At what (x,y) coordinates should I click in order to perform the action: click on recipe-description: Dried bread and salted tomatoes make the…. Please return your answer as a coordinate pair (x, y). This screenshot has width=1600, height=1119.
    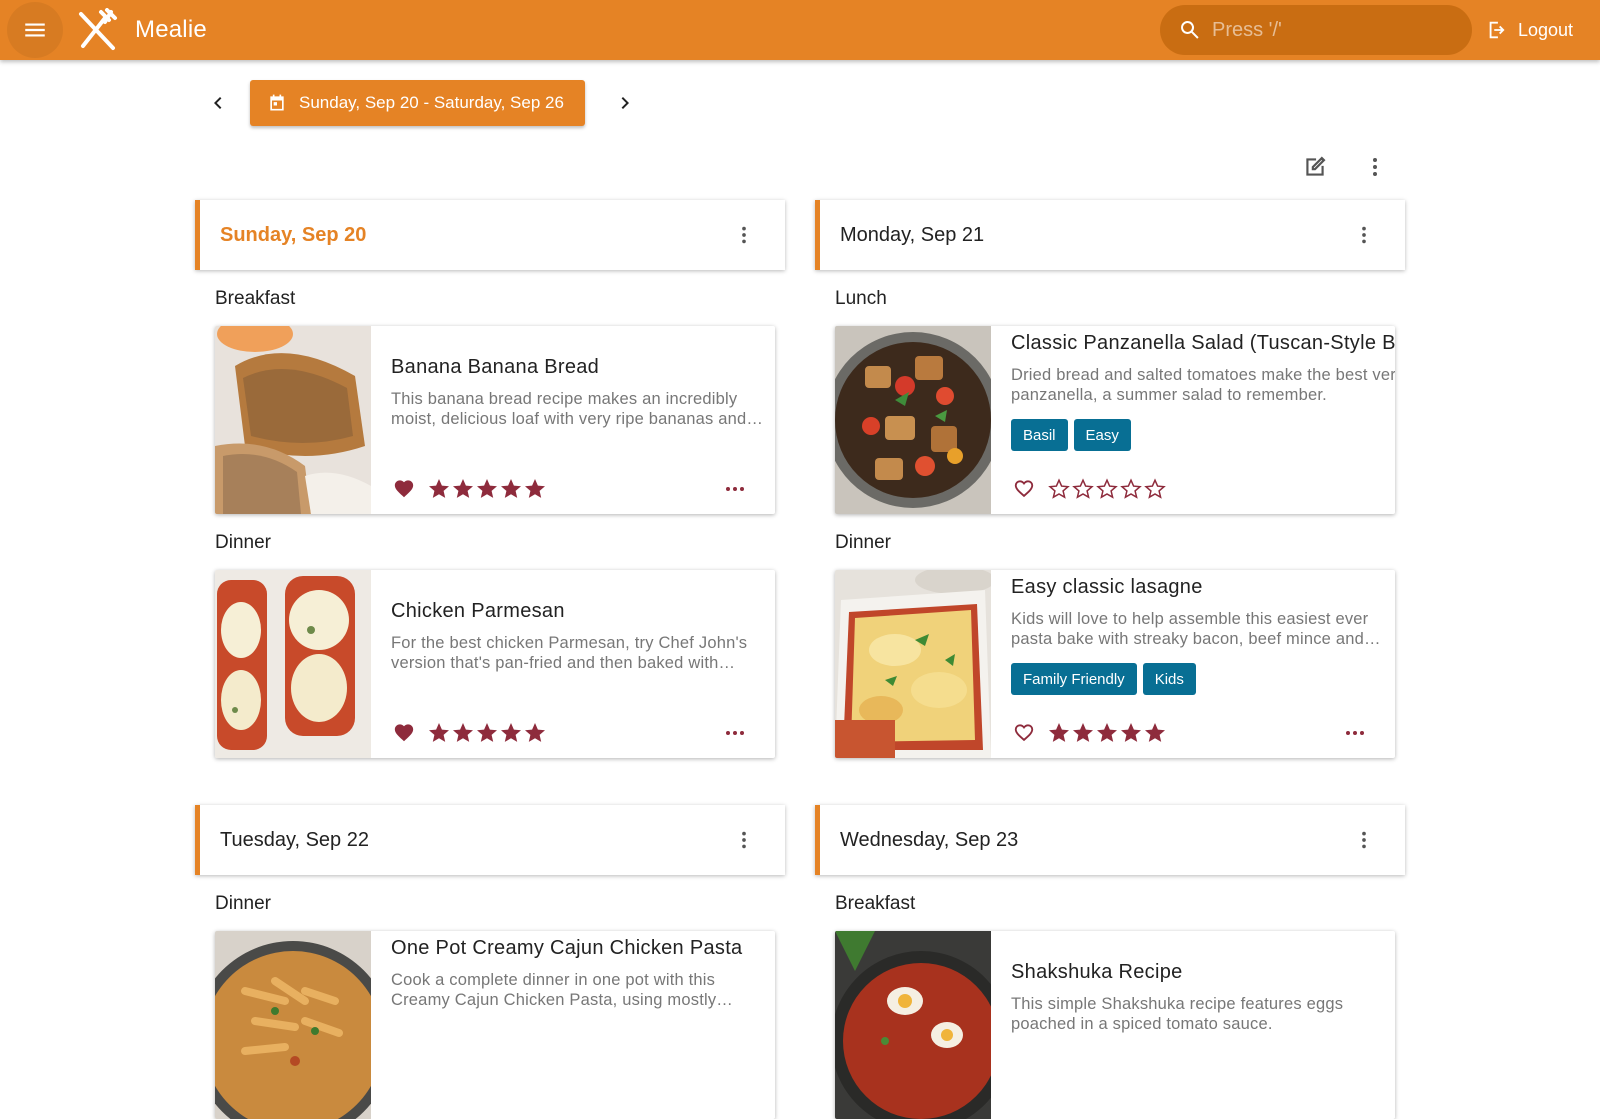
    Looking at the image, I should click on (1203, 385).